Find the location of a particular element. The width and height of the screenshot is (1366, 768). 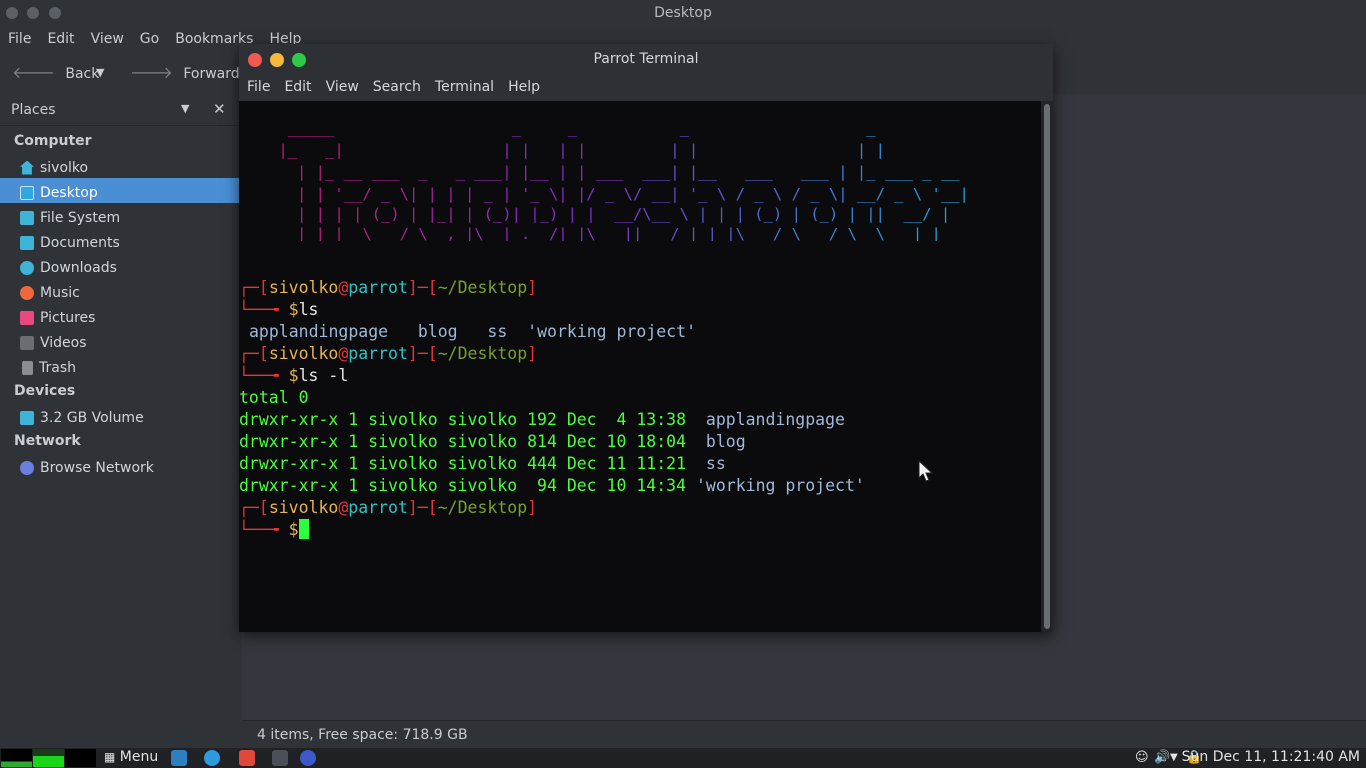

trash-icon is located at coordinates (27, 367).